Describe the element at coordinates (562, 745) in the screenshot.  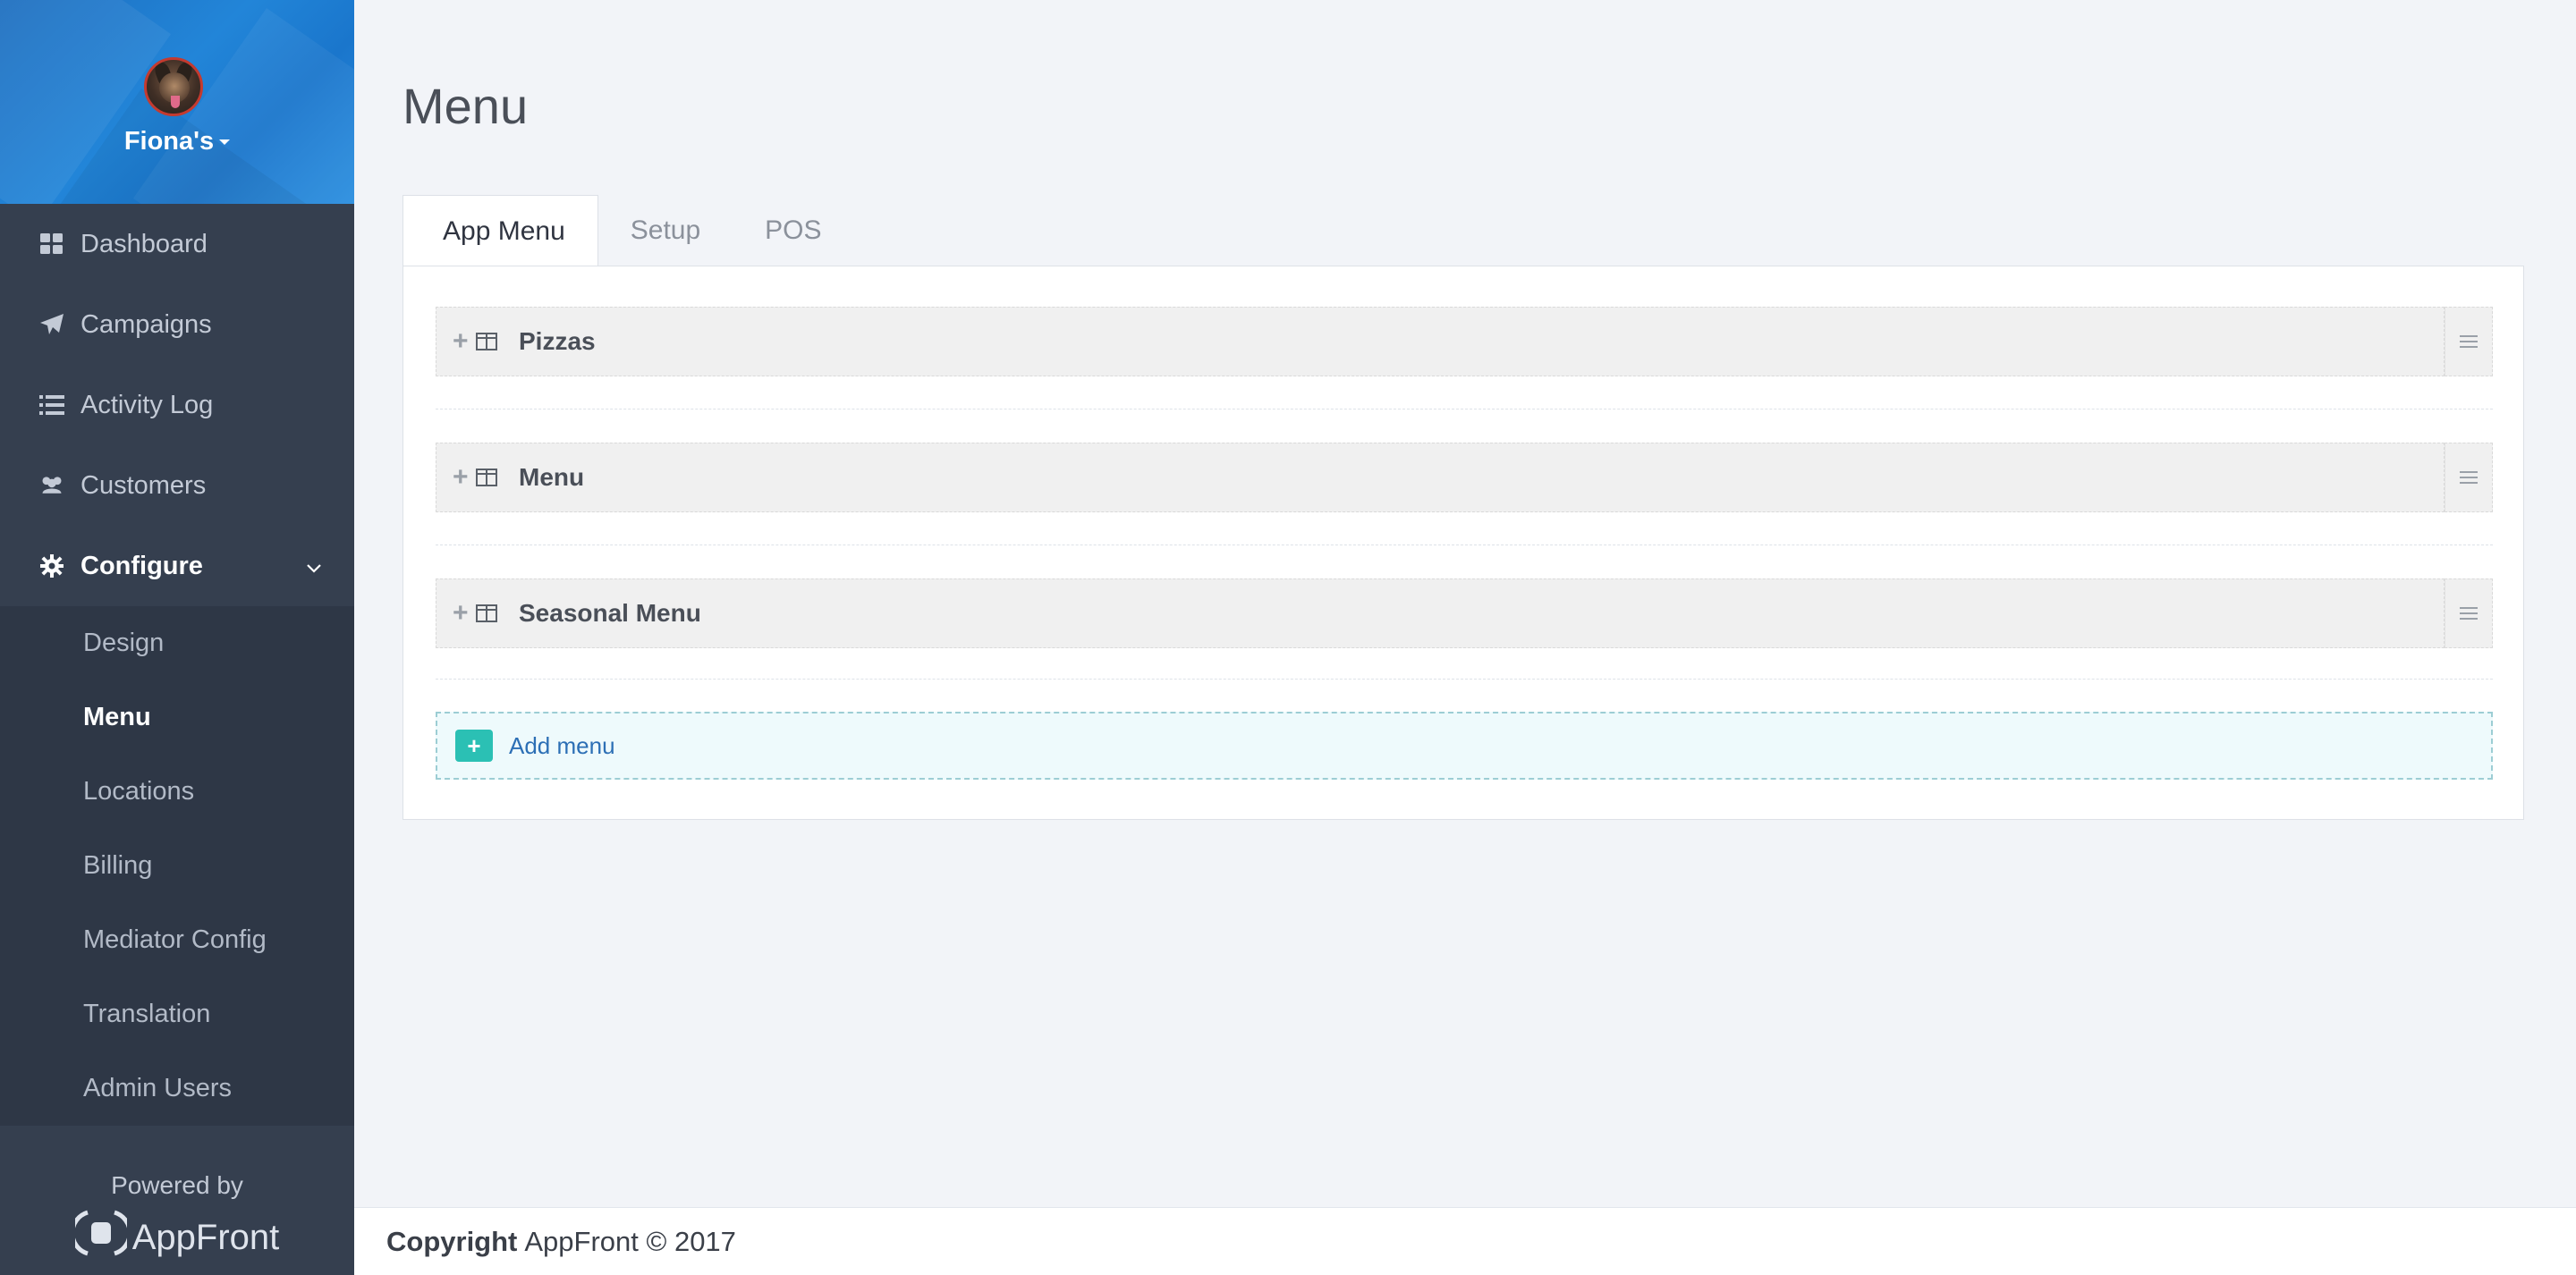
I see `add-menu-label: Add menu` at that location.